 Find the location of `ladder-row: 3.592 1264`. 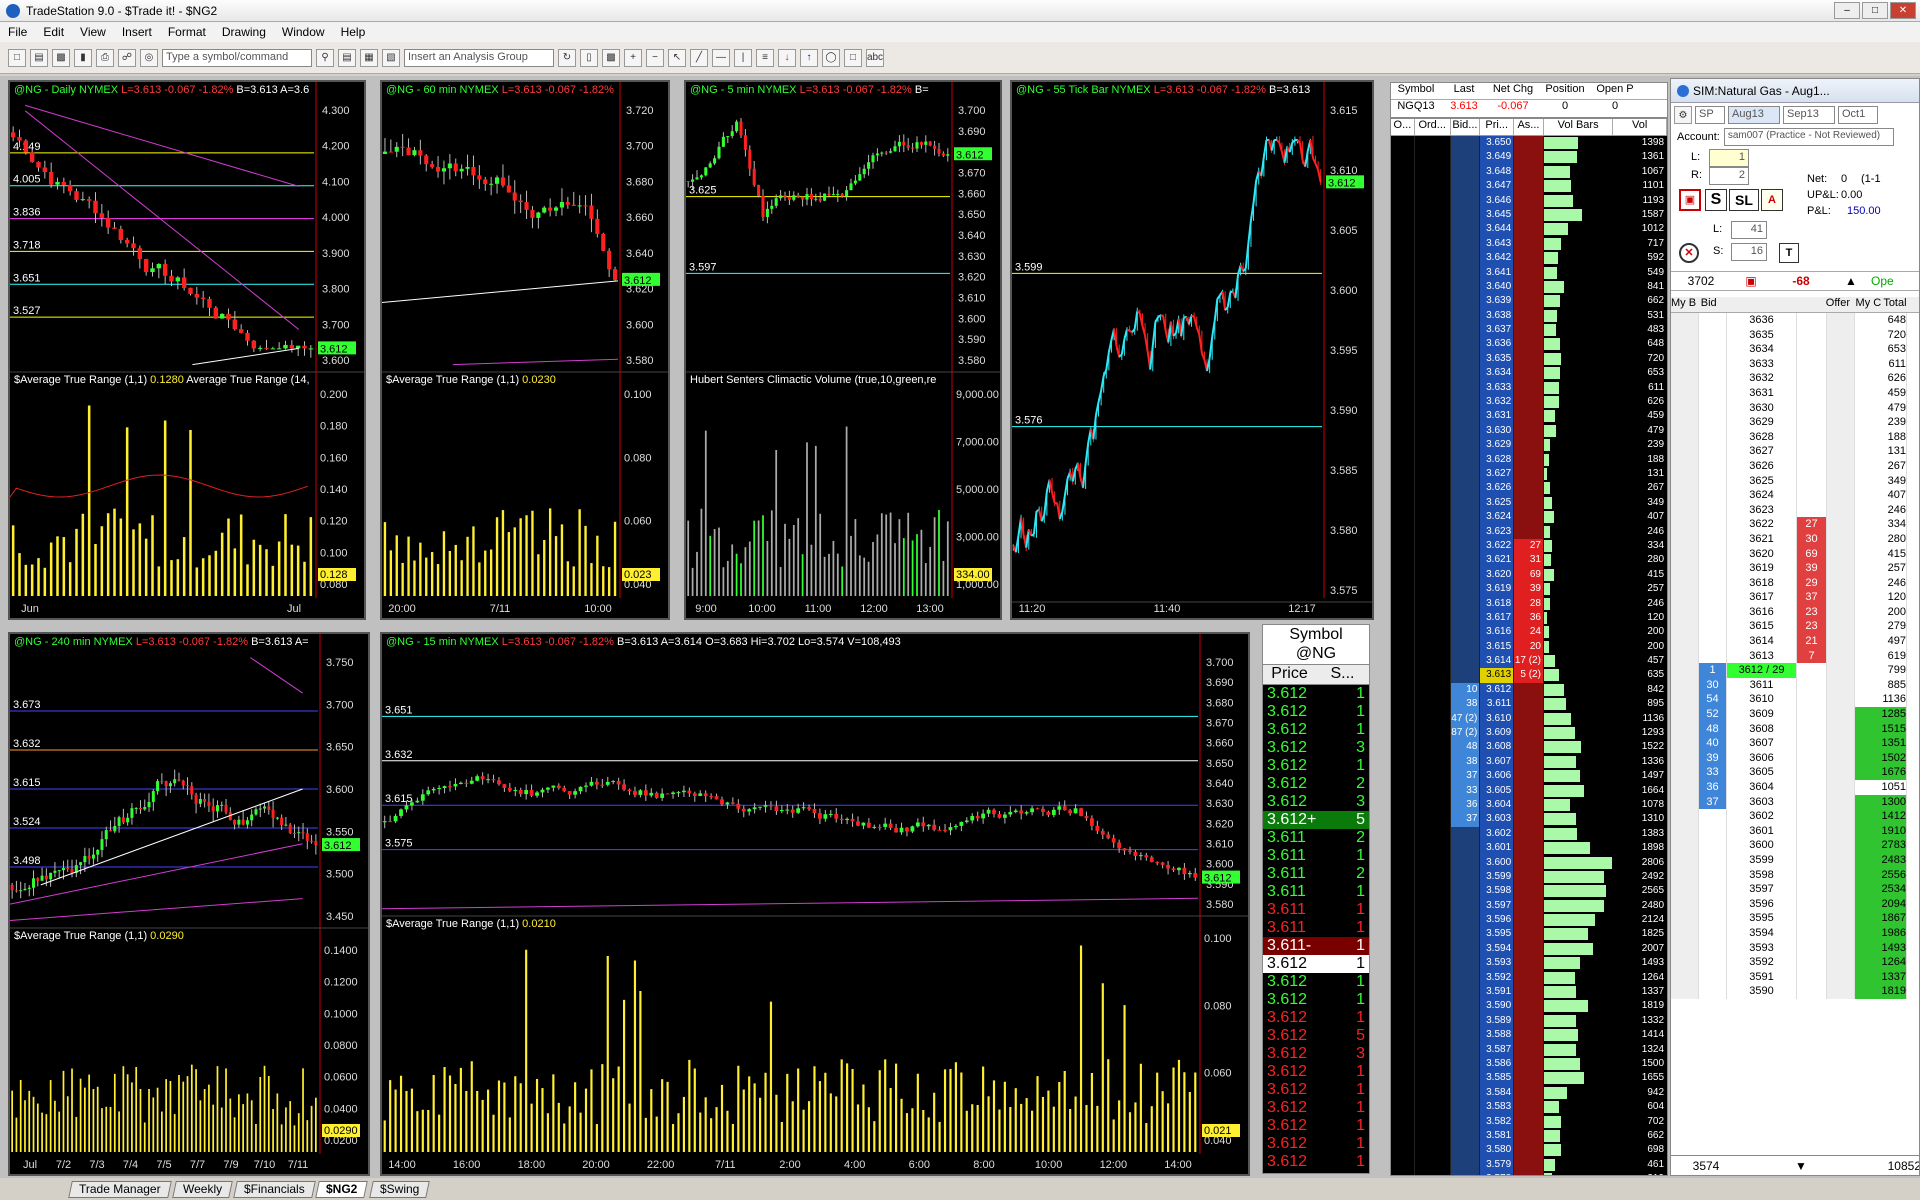

ladder-row: 3.592 1264 is located at coordinates (1529, 978).